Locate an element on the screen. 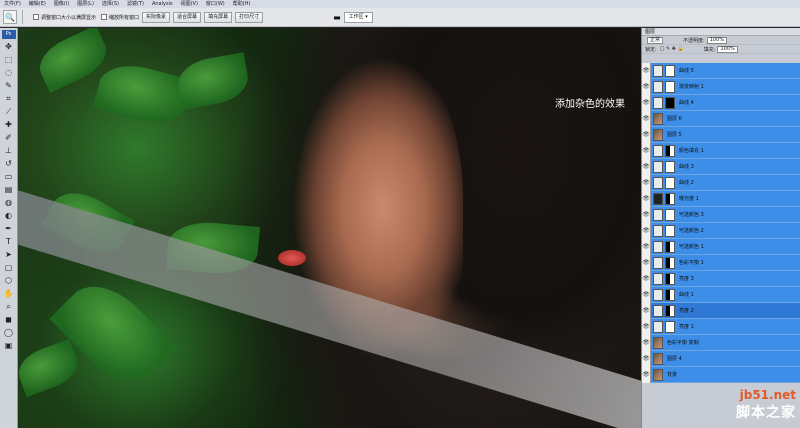  fill-field: 100% is located at coordinates (727, 49).